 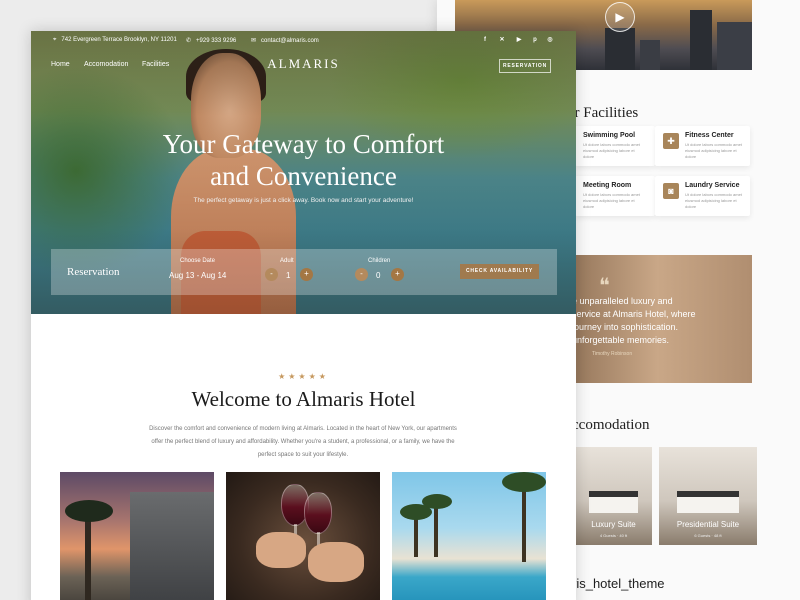 I want to click on email-item: ✉ contact@almaris.com, so click(x=285, y=40).